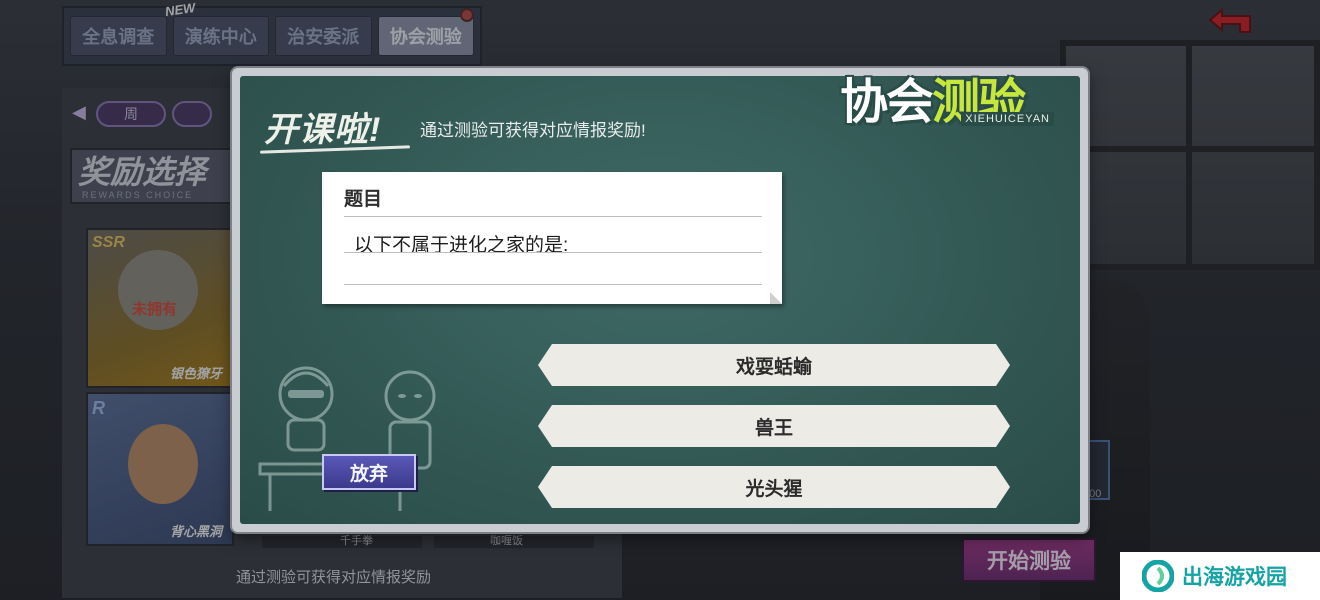 Image resolution: width=1320 pixels, height=600 pixels. I want to click on site-brand: 出海游戏园, so click(1220, 576).